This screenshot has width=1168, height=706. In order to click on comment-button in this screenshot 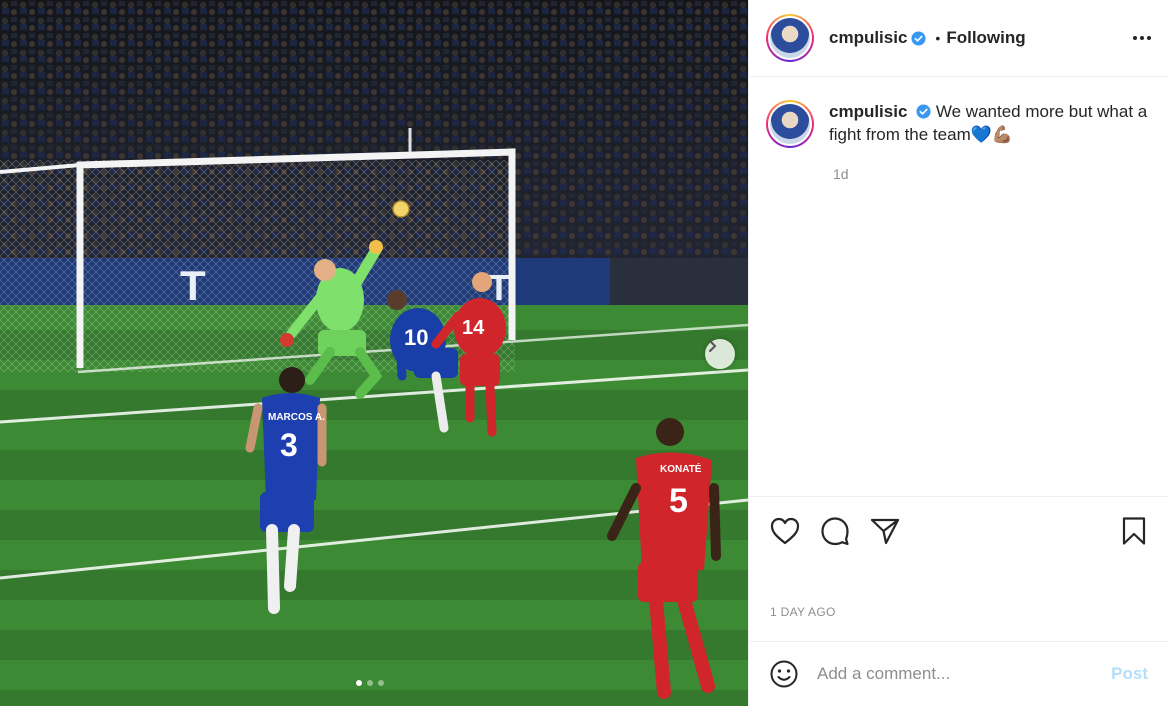, I will do `click(835, 531)`.